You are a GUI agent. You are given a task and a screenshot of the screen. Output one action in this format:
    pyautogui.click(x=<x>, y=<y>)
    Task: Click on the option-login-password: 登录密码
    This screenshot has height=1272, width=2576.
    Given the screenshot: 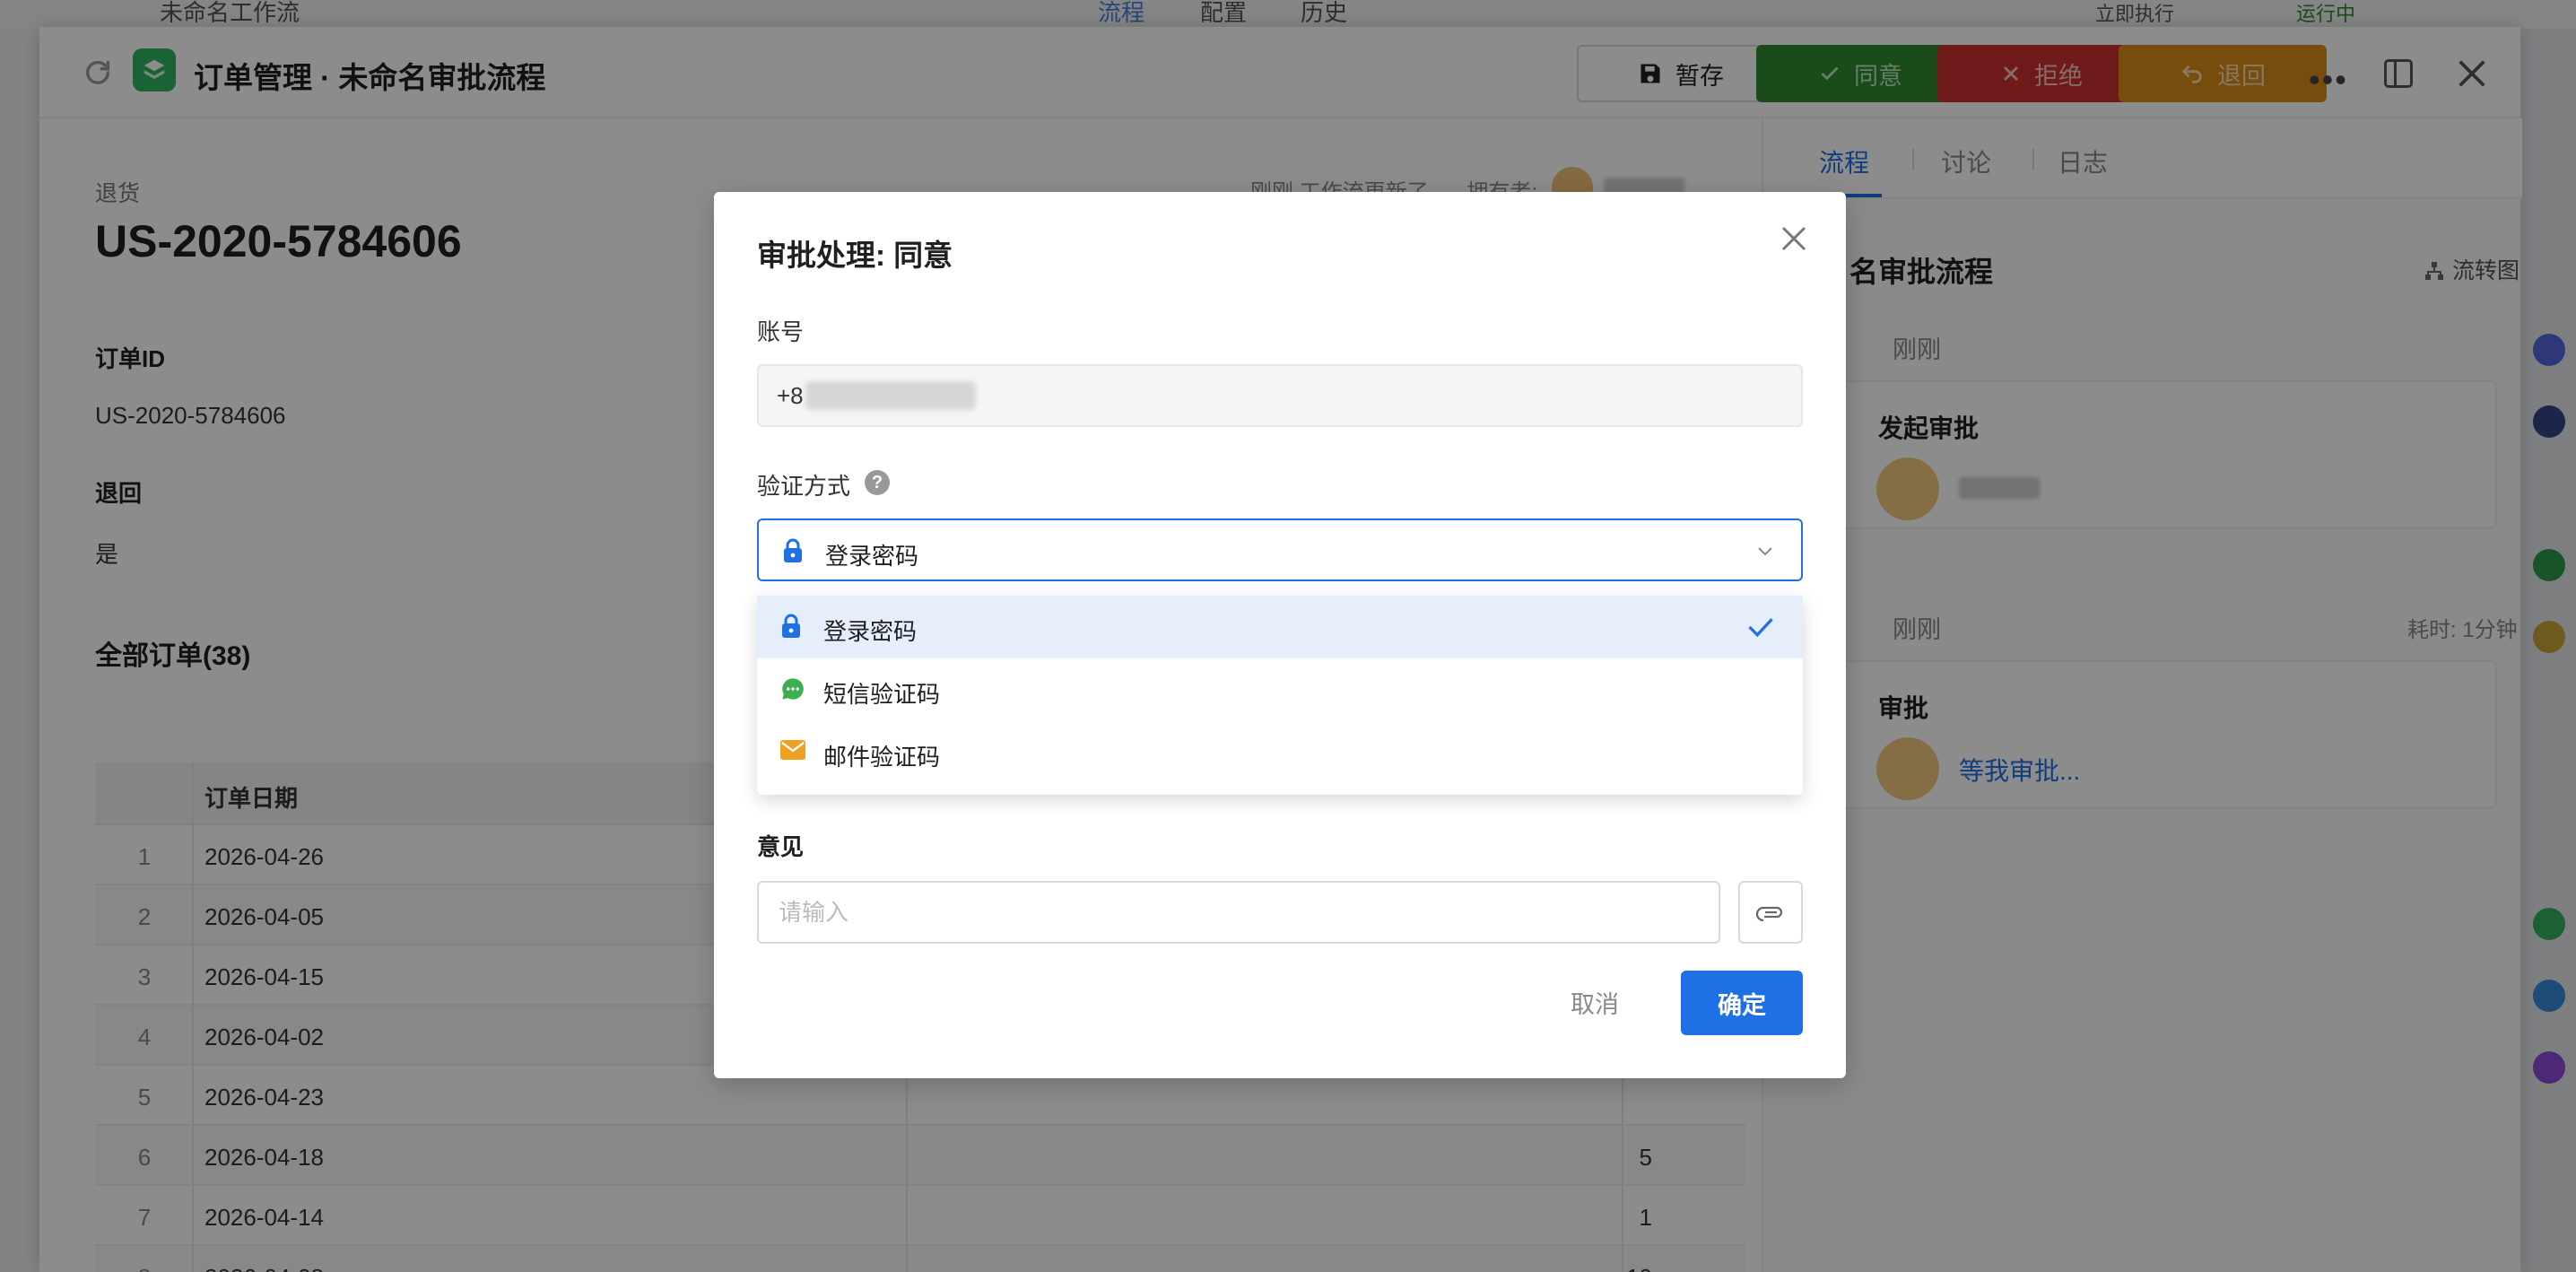 What is the action you would take?
    pyautogui.click(x=1280, y=627)
    